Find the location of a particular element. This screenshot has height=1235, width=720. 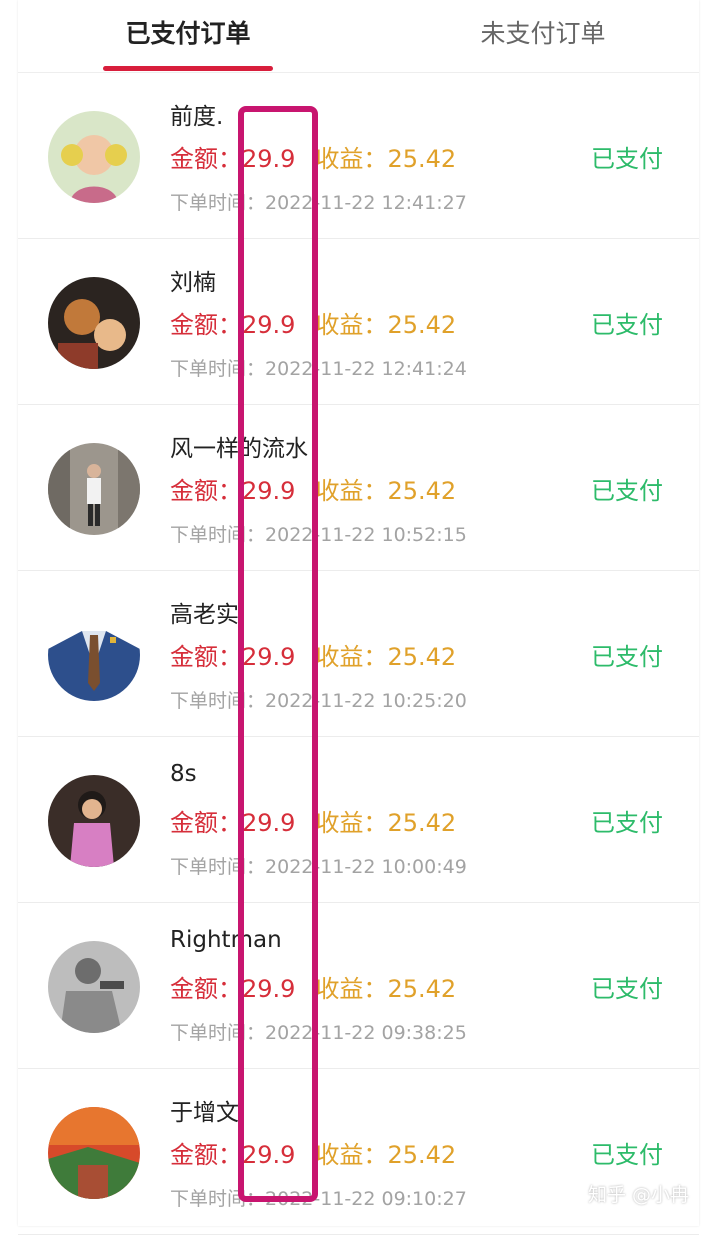

customer-name: 前度. is located at coordinates (197, 117).